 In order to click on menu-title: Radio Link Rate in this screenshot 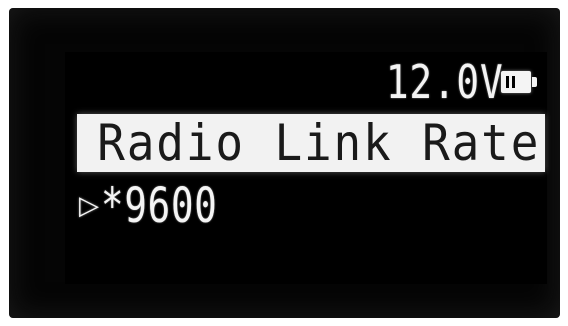, I will do `click(319, 143)`.